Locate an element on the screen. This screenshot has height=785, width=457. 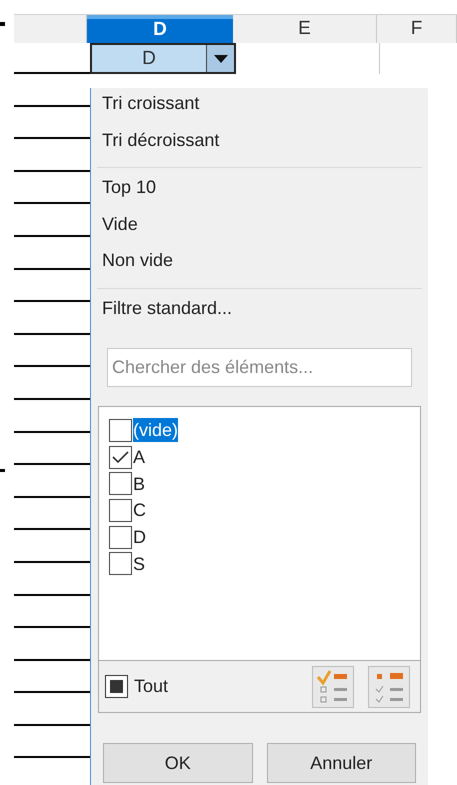
list-item: D is located at coordinates (139, 537).